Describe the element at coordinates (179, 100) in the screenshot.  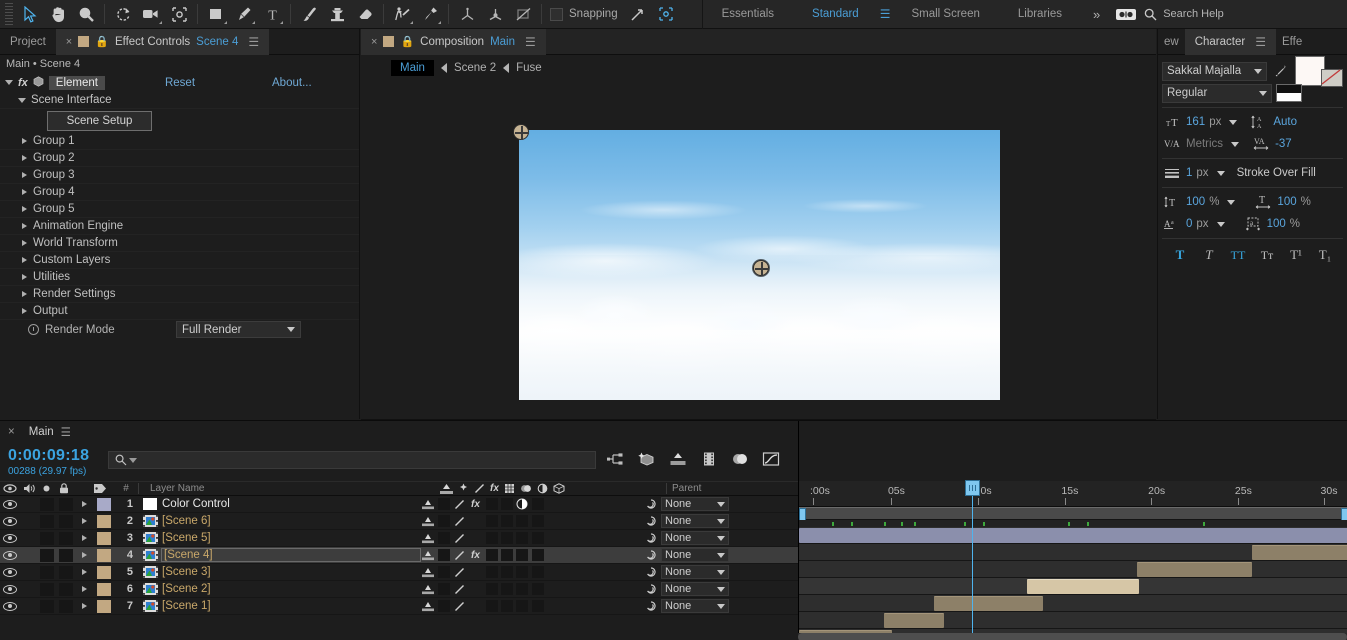
I see `scene-interface-section: Scene Interface` at that location.